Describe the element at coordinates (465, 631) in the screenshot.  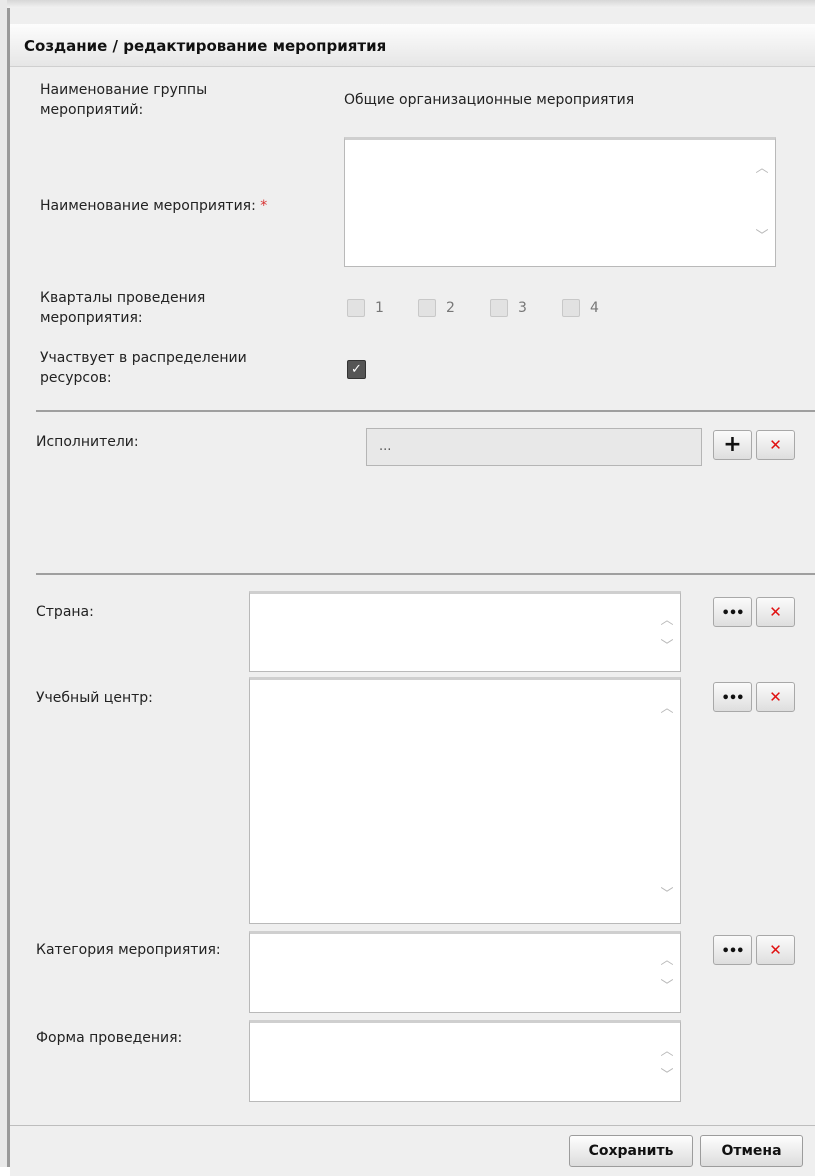
I see `country-textarea: ︿ ﹀` at that location.